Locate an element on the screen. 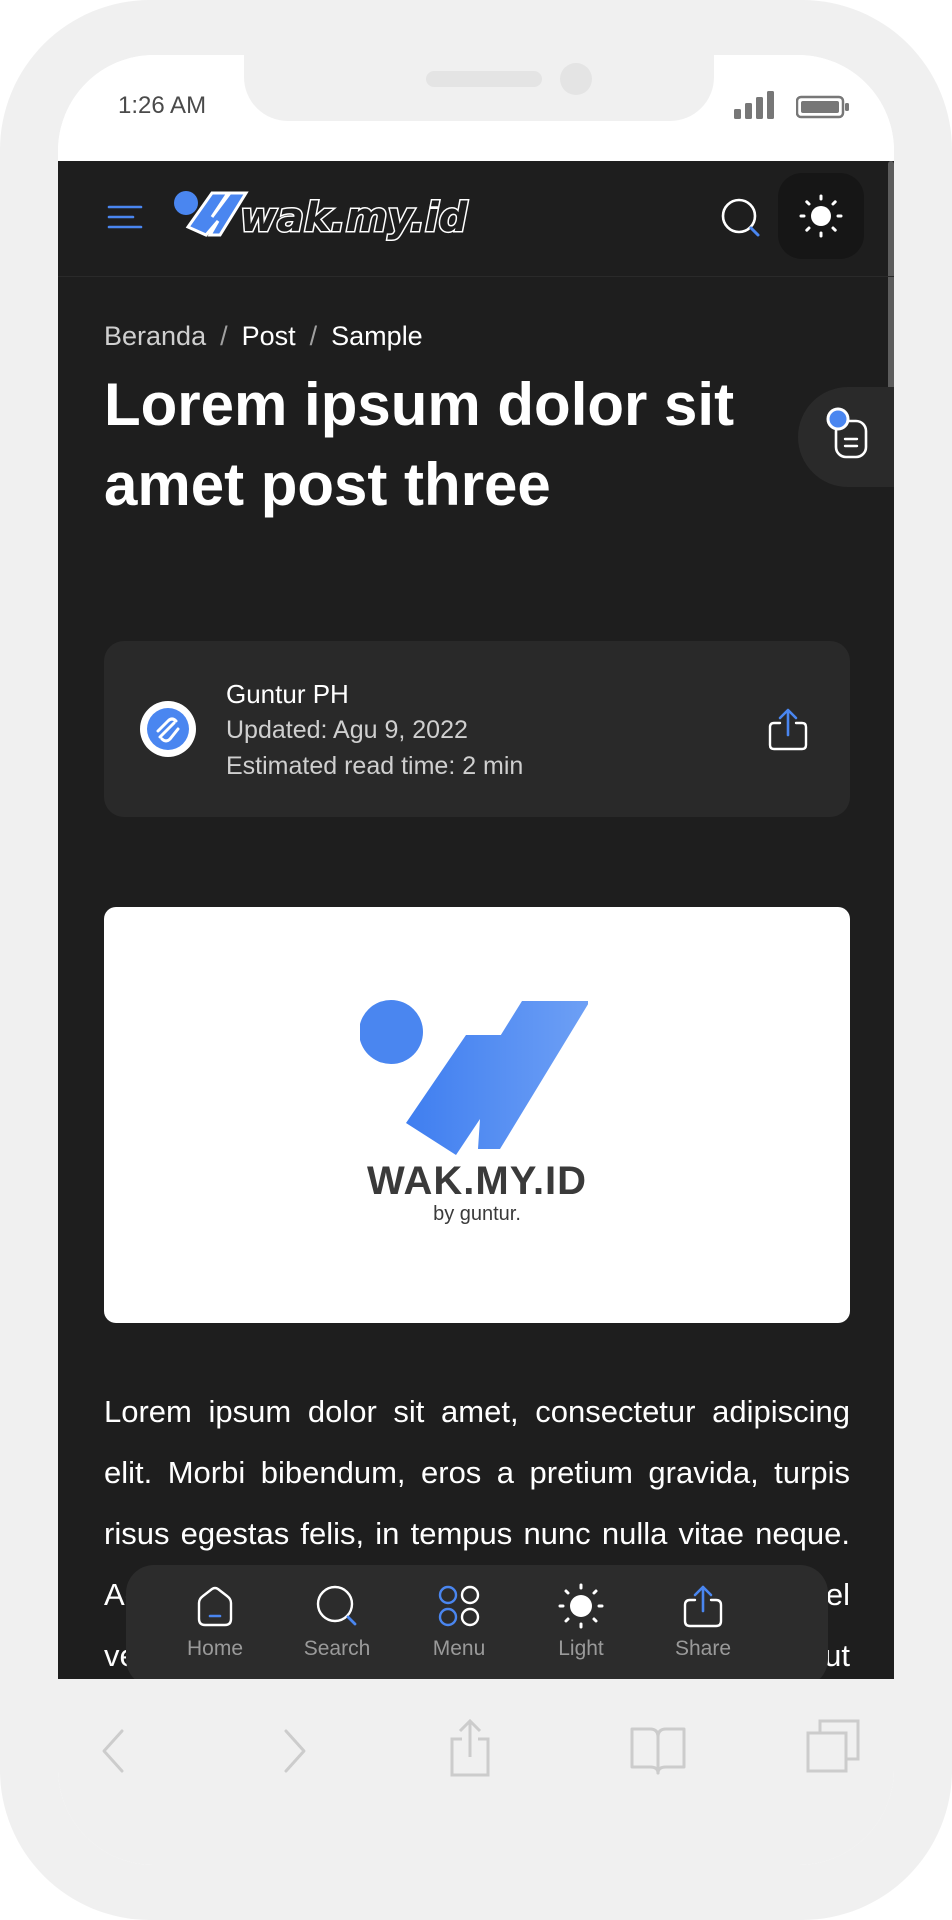 This screenshot has height=1920, width=952. nav-home: Home is located at coordinates (215, 1628).